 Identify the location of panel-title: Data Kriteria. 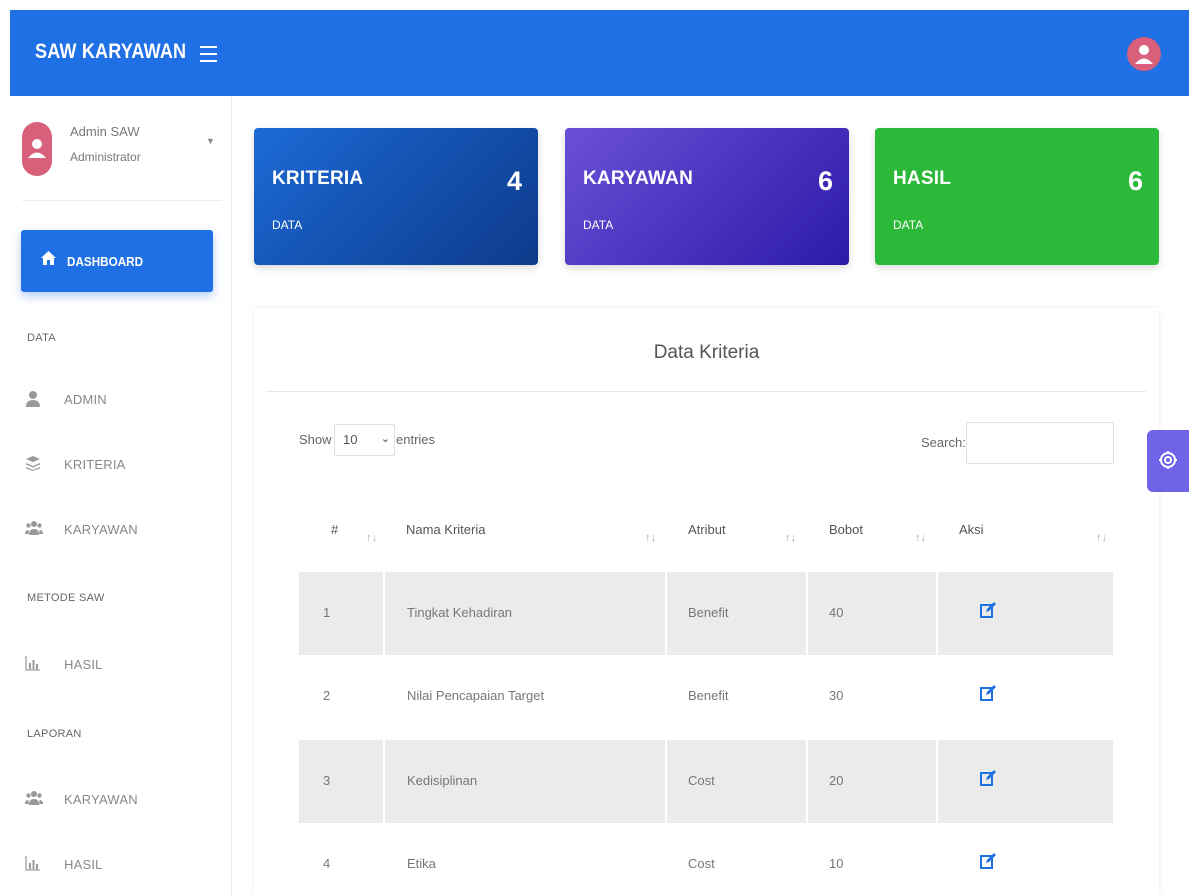
(706, 352).